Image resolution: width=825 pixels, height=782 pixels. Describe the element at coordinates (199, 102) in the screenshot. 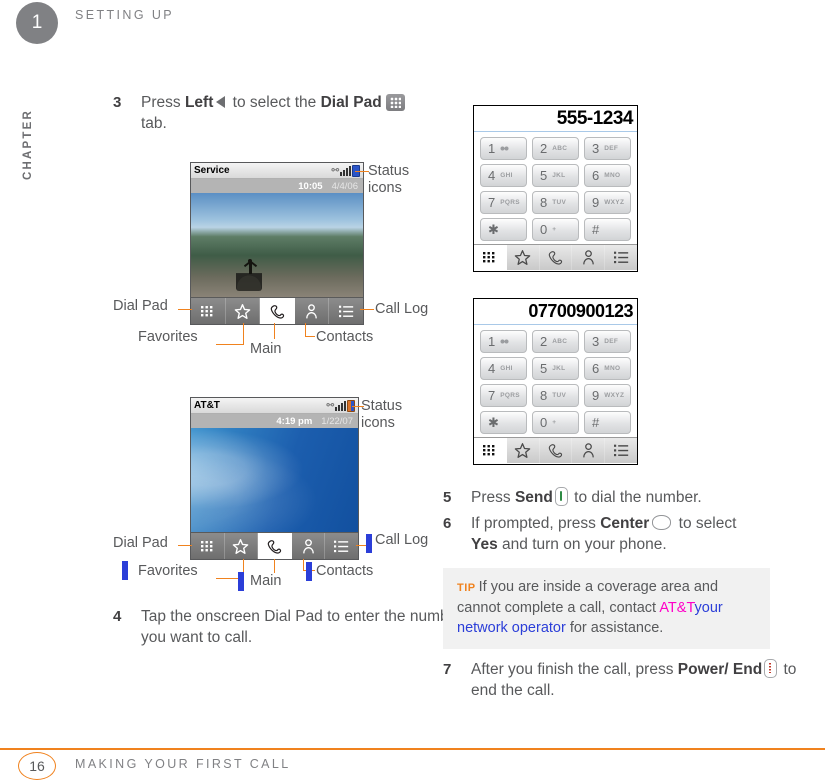

I see `step-3-bold-left: Left` at that location.